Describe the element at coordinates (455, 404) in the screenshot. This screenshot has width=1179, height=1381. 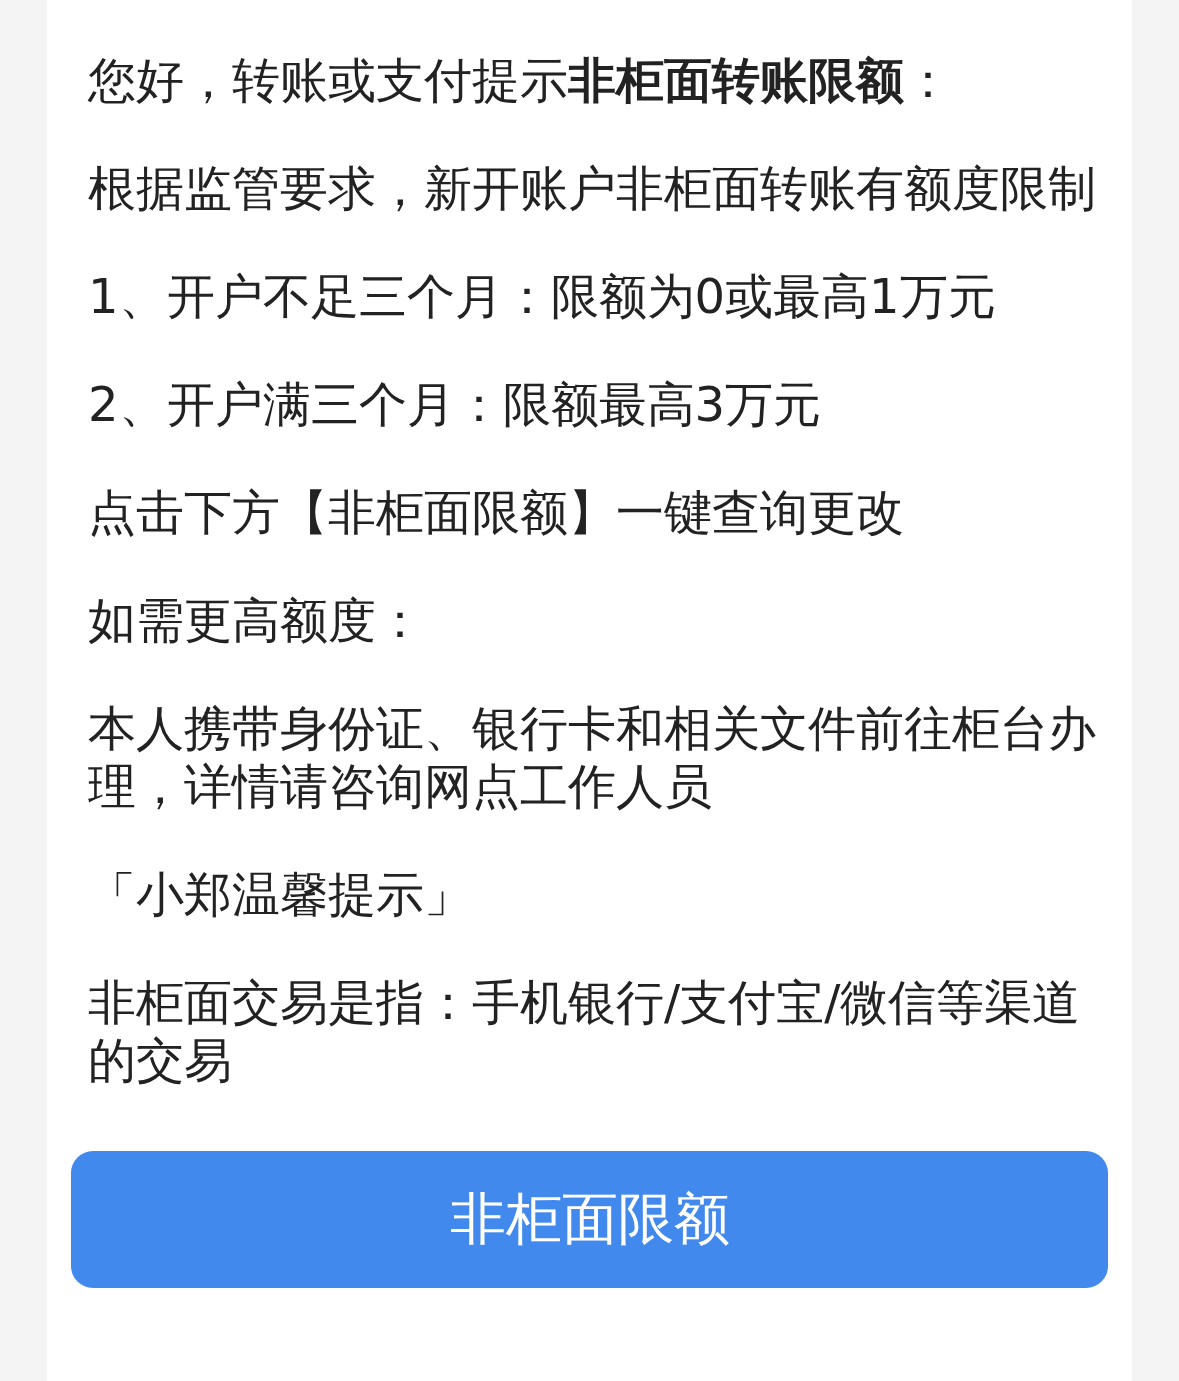
I see `message-text: 2、开户满三个月：限额最高3万元` at that location.